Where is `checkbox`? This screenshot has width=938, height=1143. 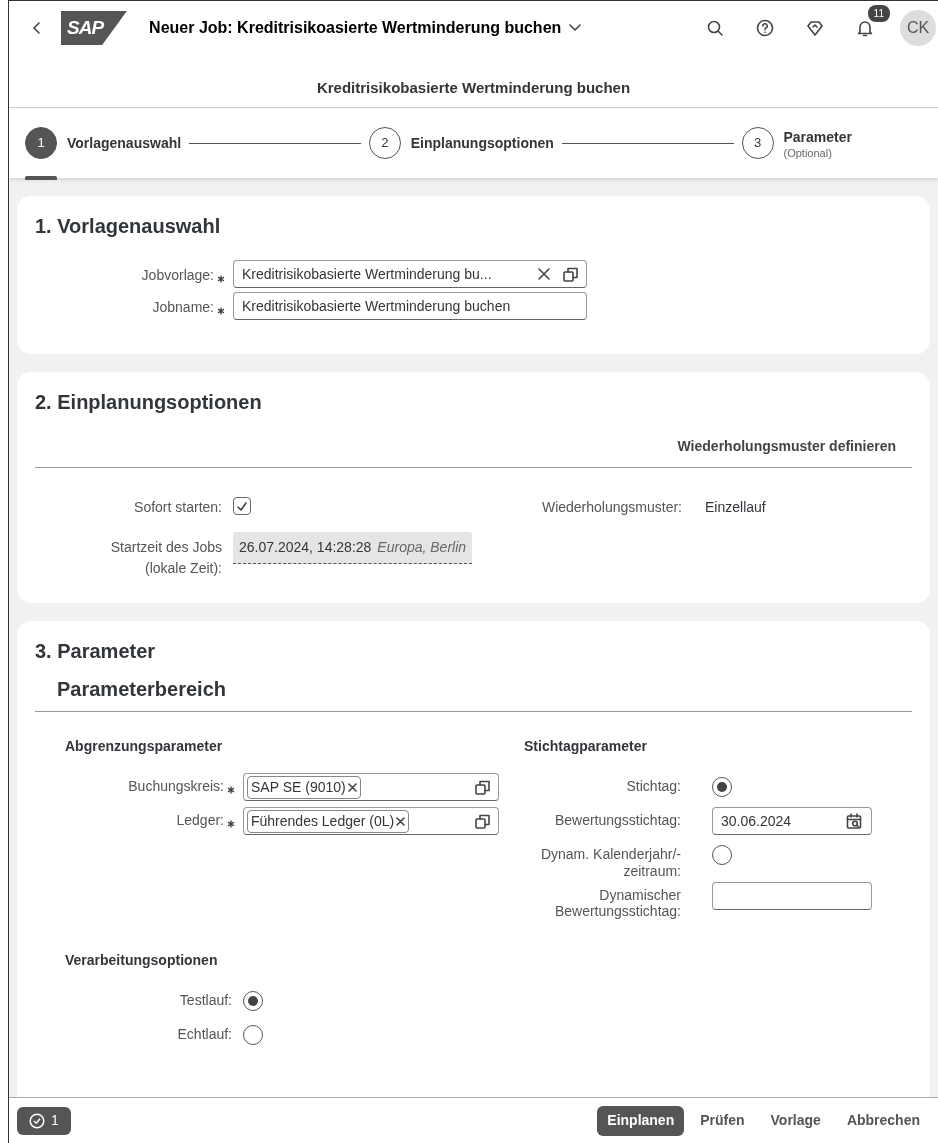 checkbox is located at coordinates (242, 506).